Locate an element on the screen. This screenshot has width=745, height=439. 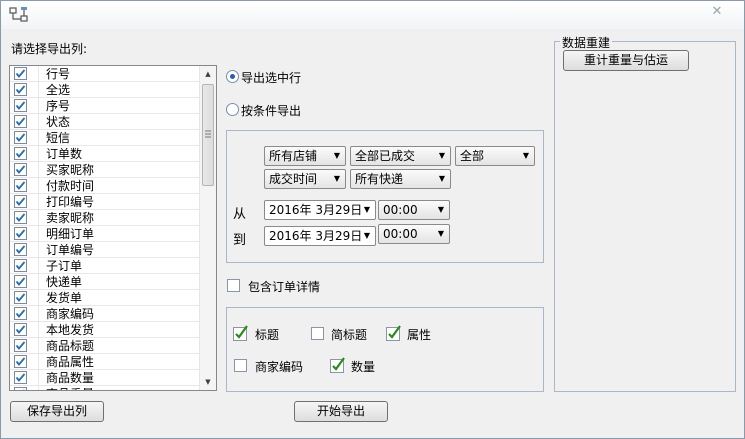
grip-icon is located at coordinates (208, 134).